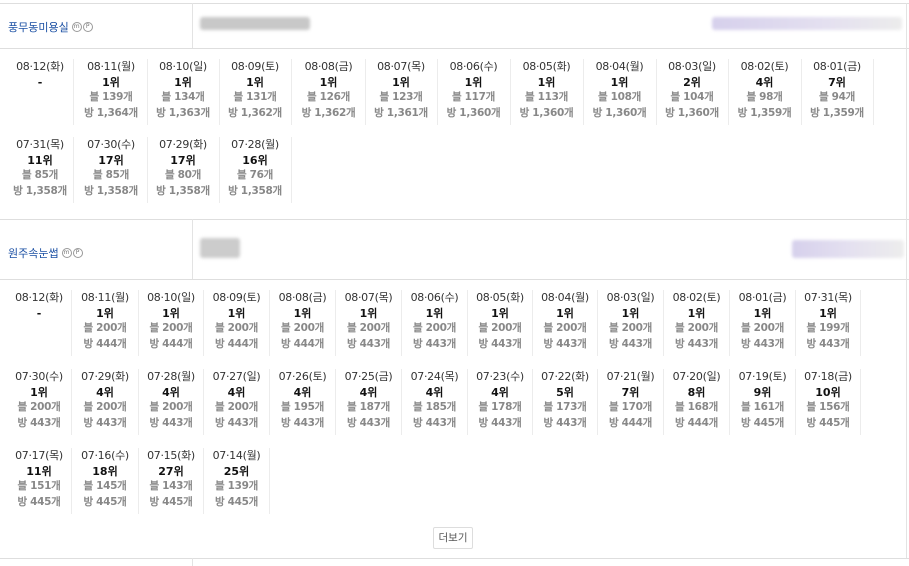 The height and width of the screenshot is (566, 909). What do you see at coordinates (72, 253) in the screenshot?
I see `badge-group: m P` at bounding box center [72, 253].